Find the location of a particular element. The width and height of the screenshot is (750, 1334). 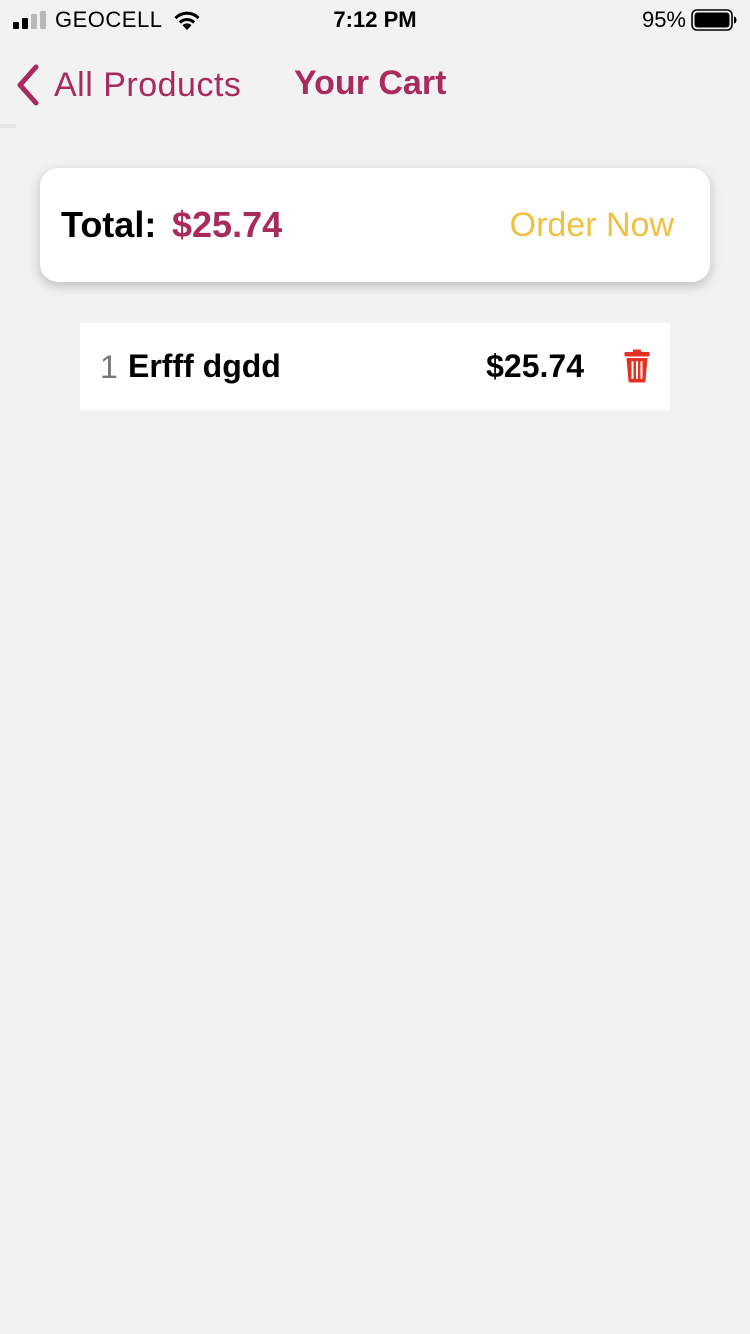

order-now-button: Order Now is located at coordinates (592, 225).